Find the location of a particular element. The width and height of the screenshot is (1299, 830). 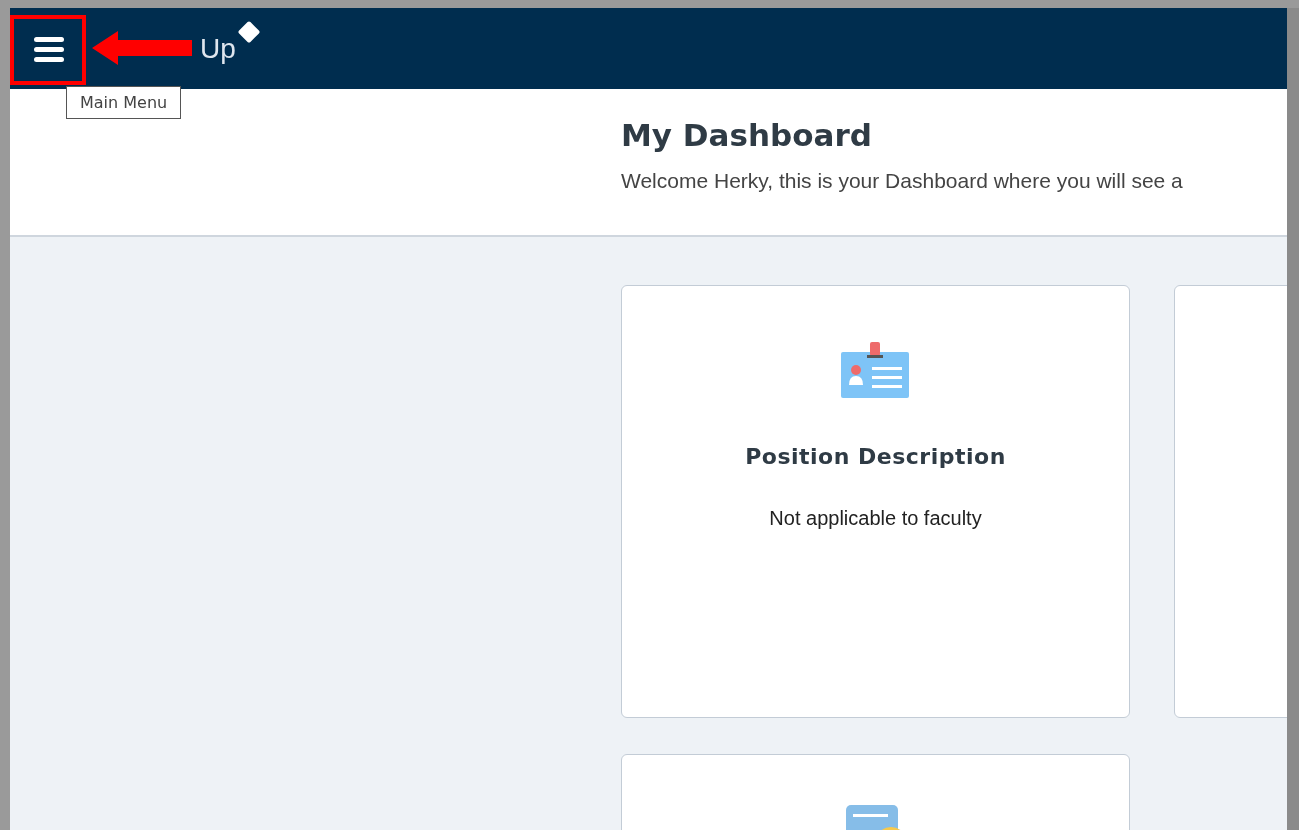

main-menu-tooltip: Main Menu is located at coordinates (124, 102).